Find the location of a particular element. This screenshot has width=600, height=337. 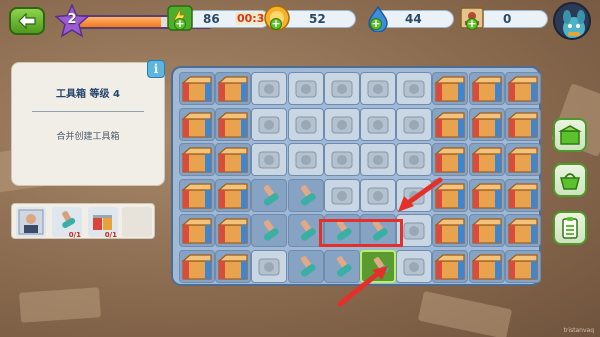

chain-slot-character is located at coordinates (31, 222).